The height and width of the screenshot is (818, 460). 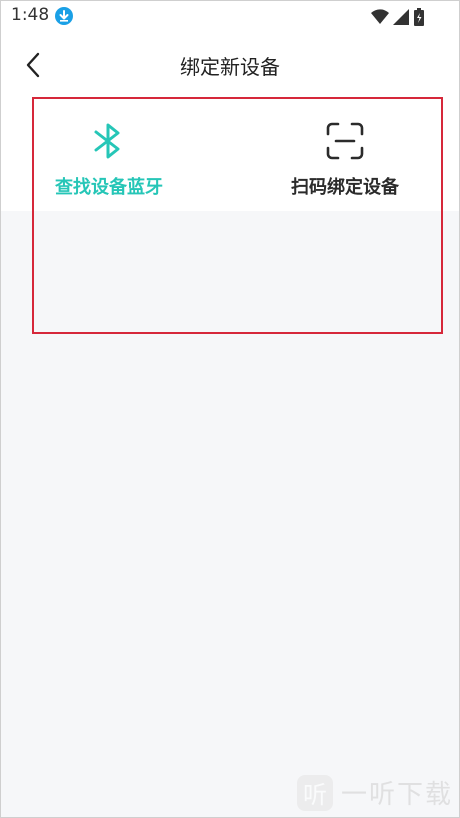 What do you see at coordinates (64, 16) in the screenshot?
I see `download-notification-icon` at bounding box center [64, 16].